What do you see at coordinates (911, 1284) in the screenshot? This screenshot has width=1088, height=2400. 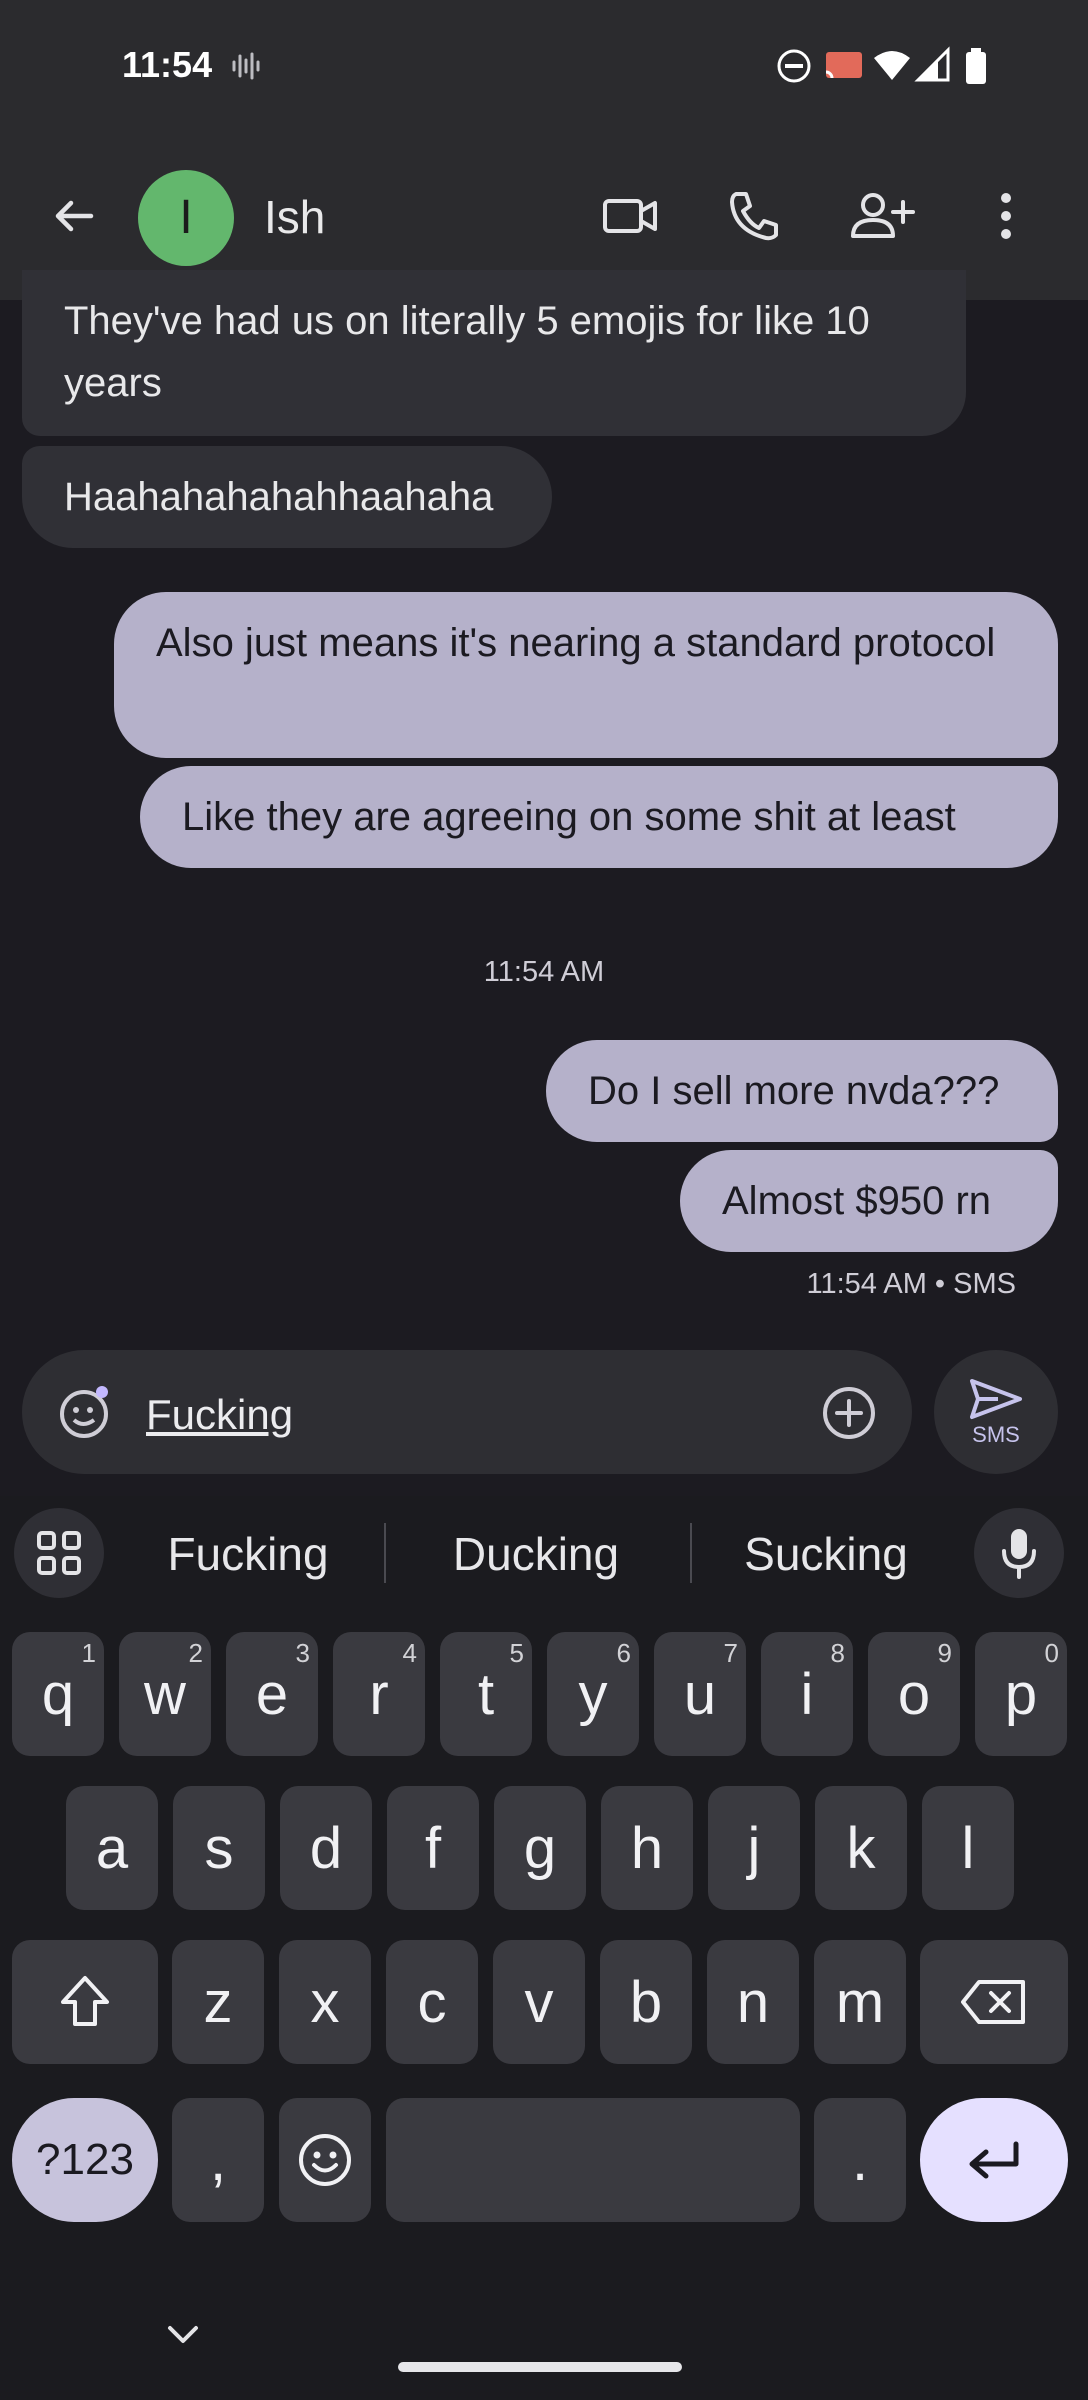 I see `message-status: 11:54 AM • SMS` at bounding box center [911, 1284].